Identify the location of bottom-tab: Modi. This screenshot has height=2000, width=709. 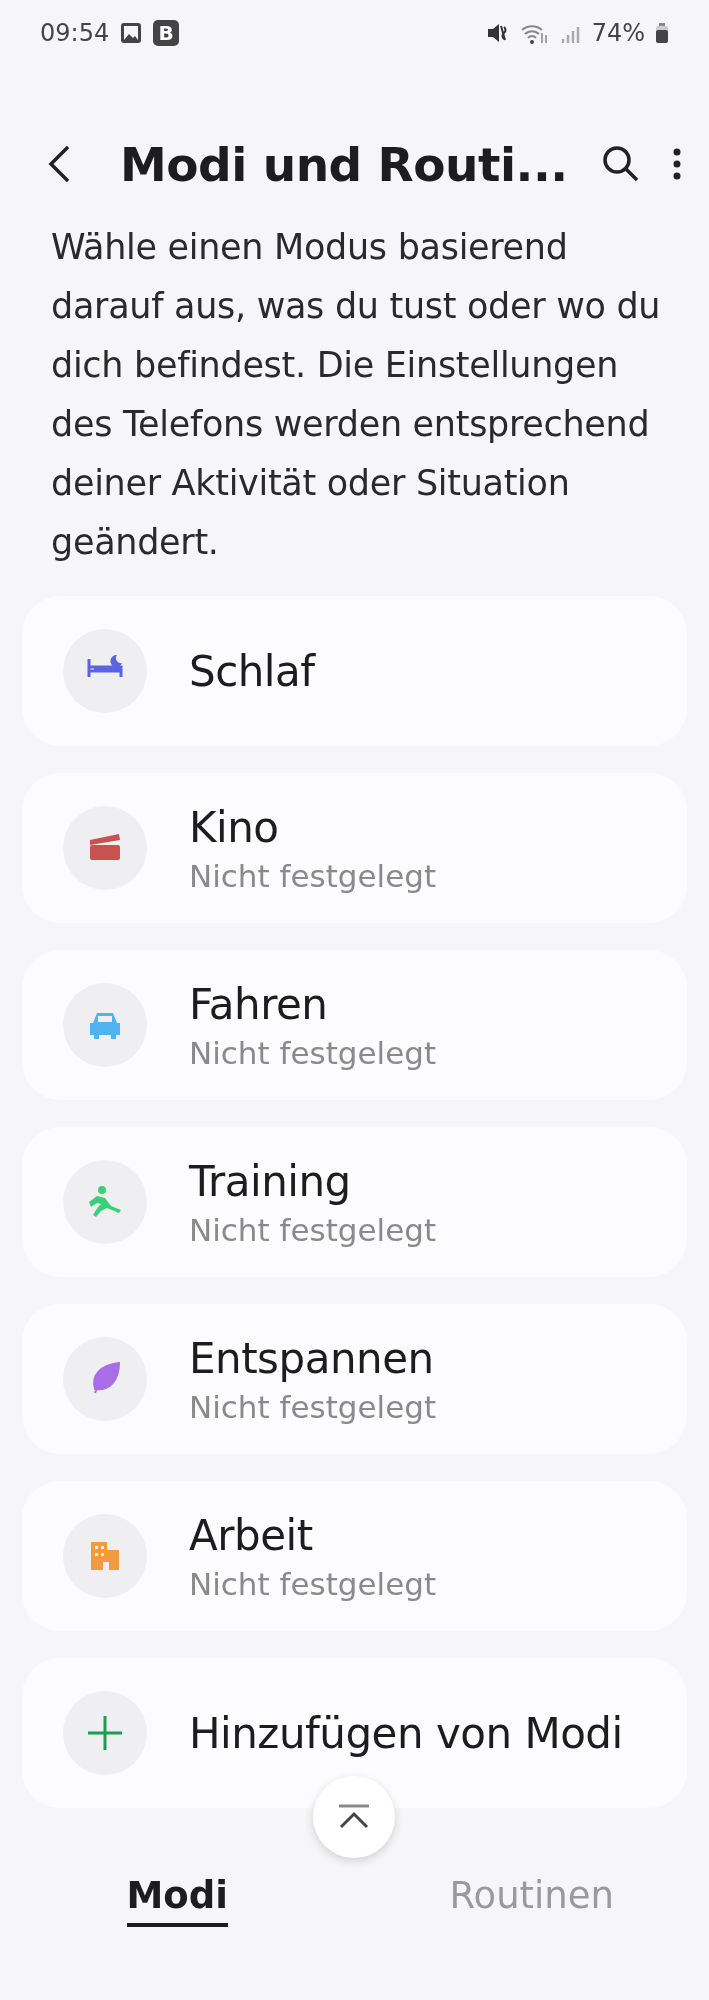
(177, 1900).